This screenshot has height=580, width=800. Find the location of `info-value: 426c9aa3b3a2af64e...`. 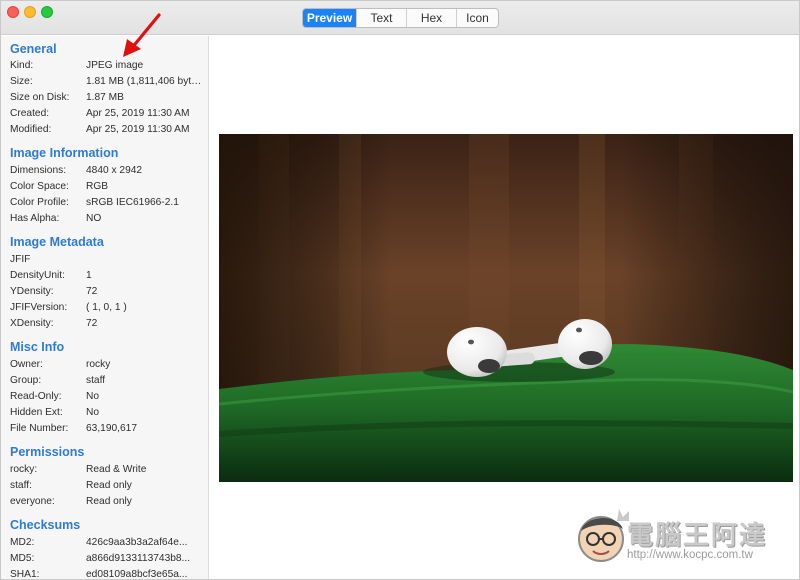

info-value: 426c9aa3b3a2af64e... is located at coordinates (137, 542).